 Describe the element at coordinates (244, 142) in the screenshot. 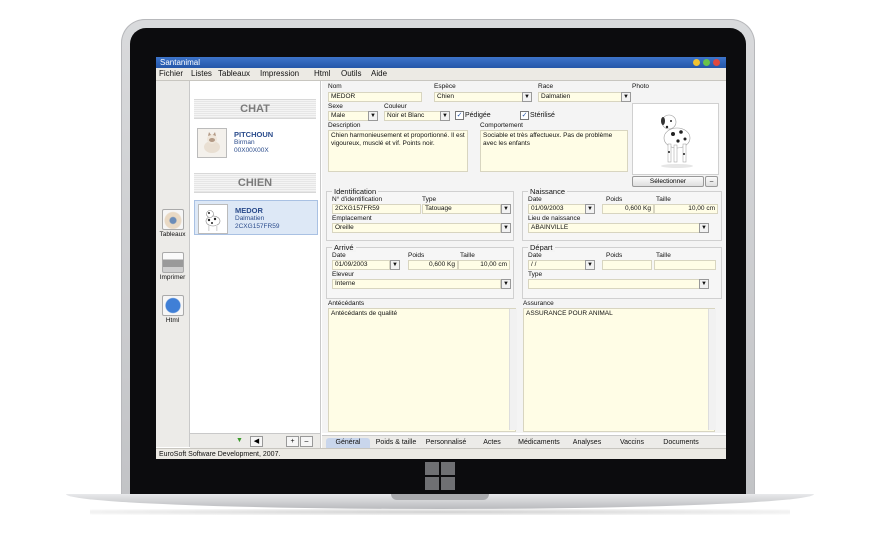

I see `animal-breed: Birman` at that location.